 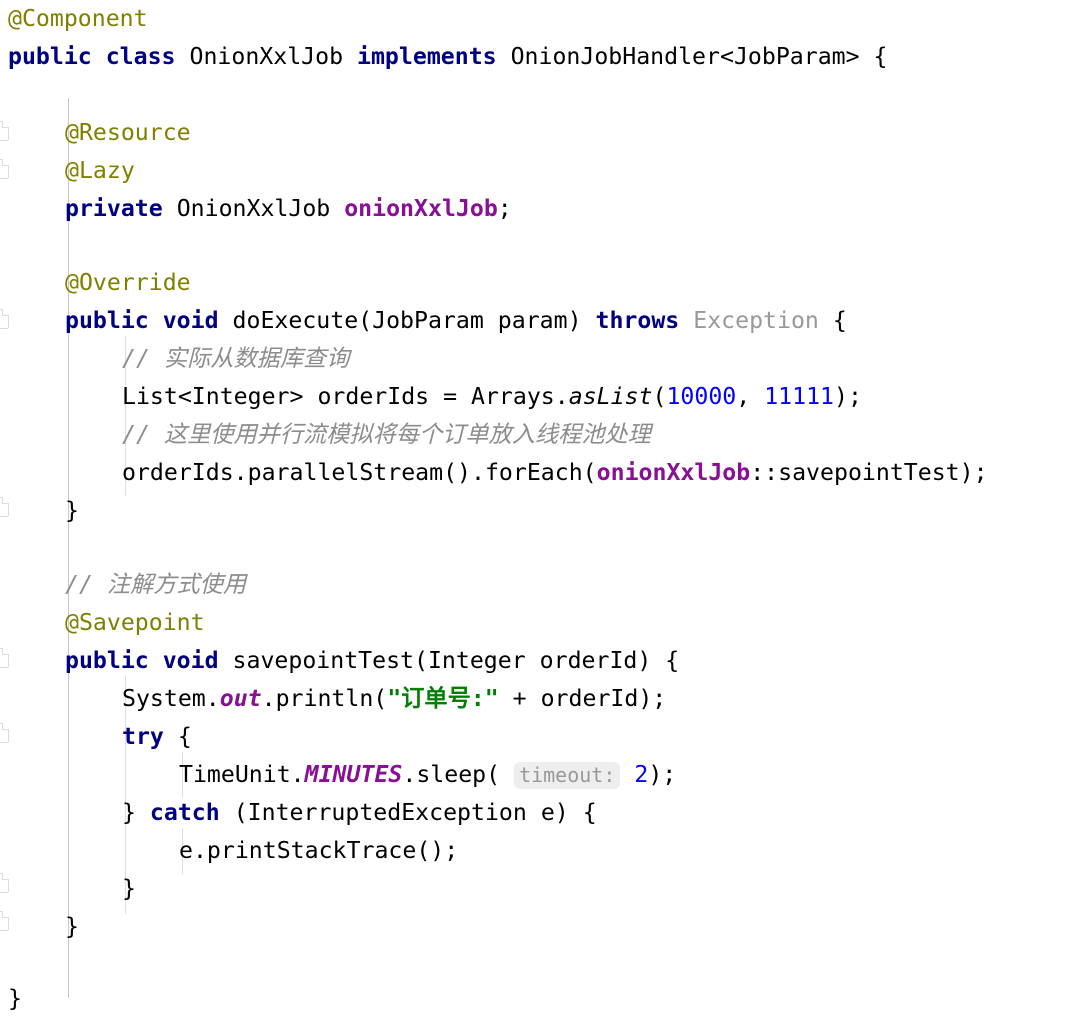 I want to click on code-line: e.printStackTrace();, so click(x=318, y=851).